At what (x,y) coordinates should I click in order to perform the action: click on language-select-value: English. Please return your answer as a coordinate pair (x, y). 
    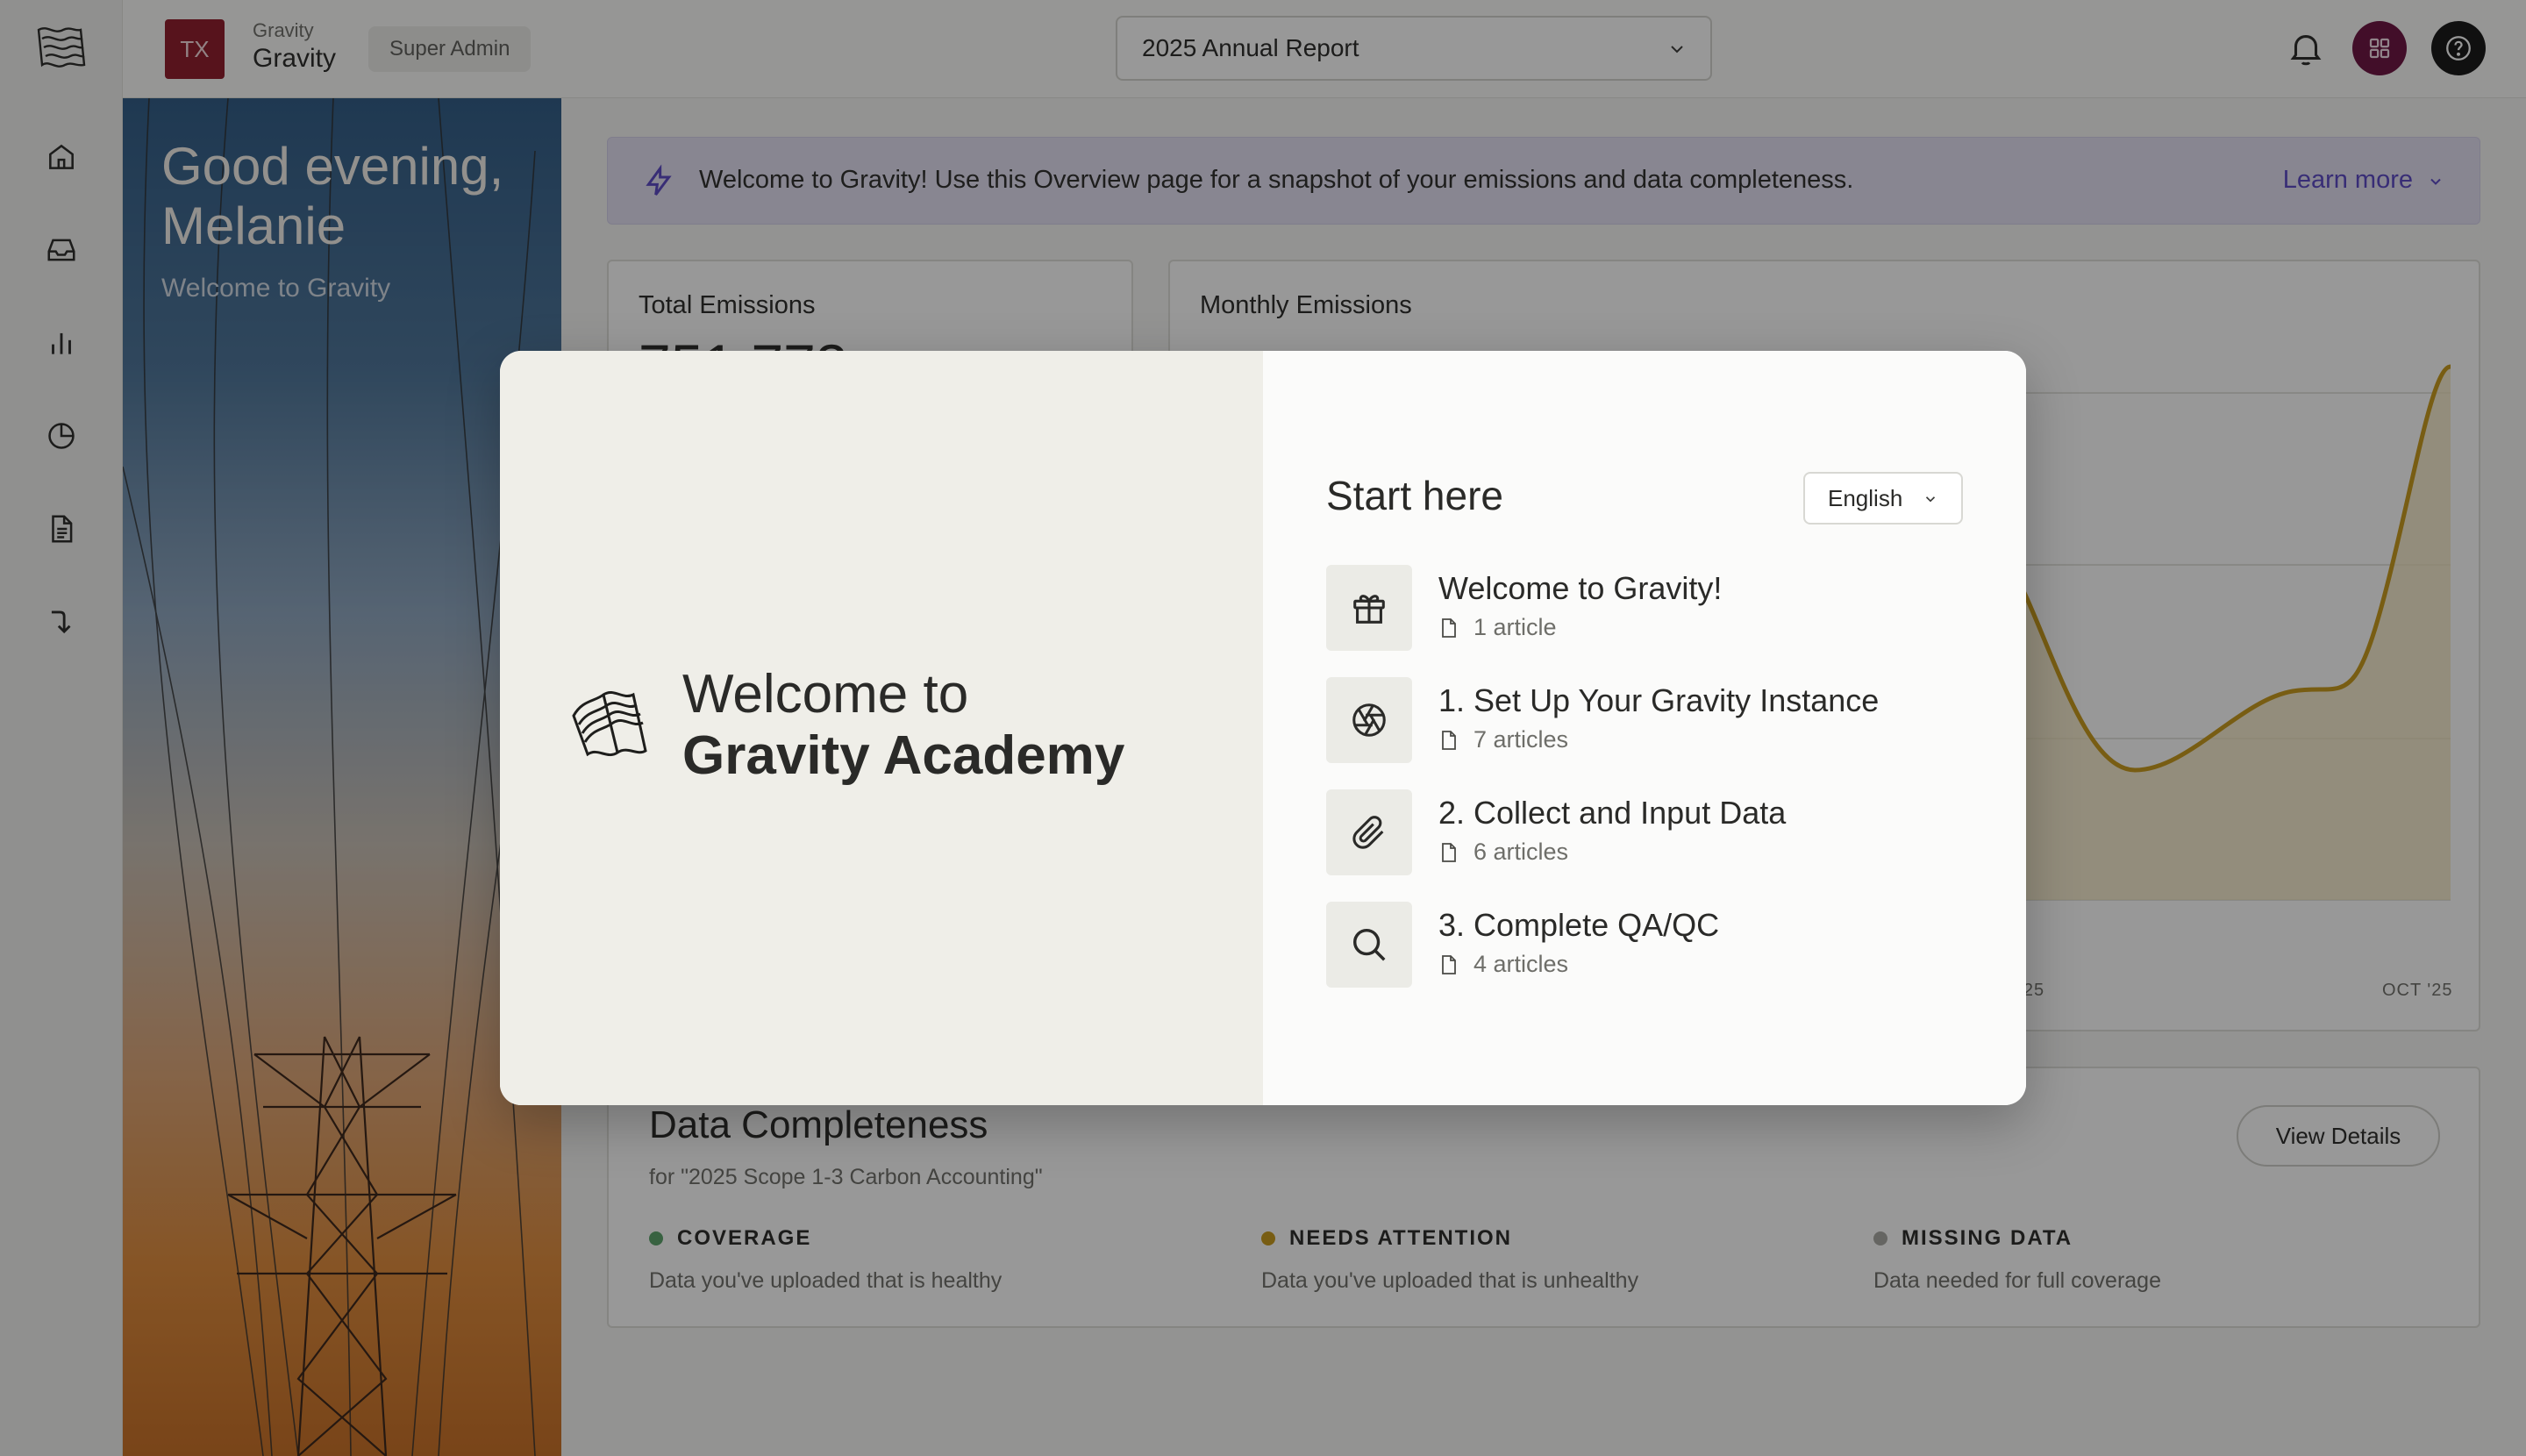
    Looking at the image, I should click on (1865, 497).